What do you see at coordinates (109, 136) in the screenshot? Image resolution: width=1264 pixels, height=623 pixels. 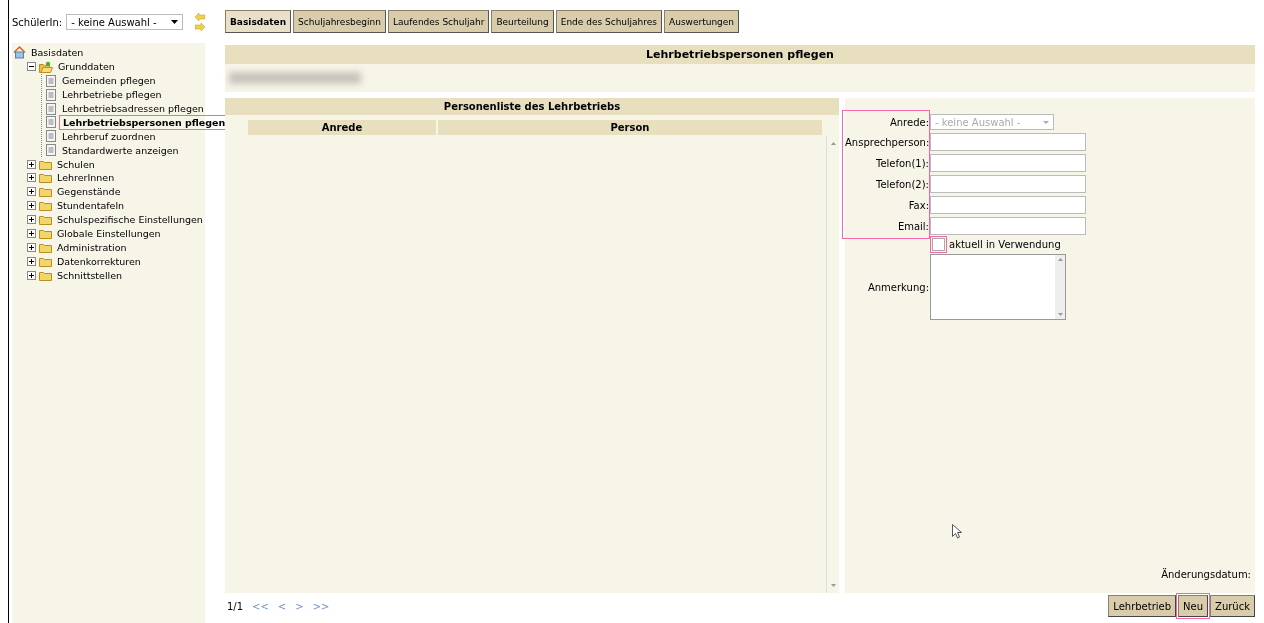 I see `tree-item: Lehrberuf zuordnen` at bounding box center [109, 136].